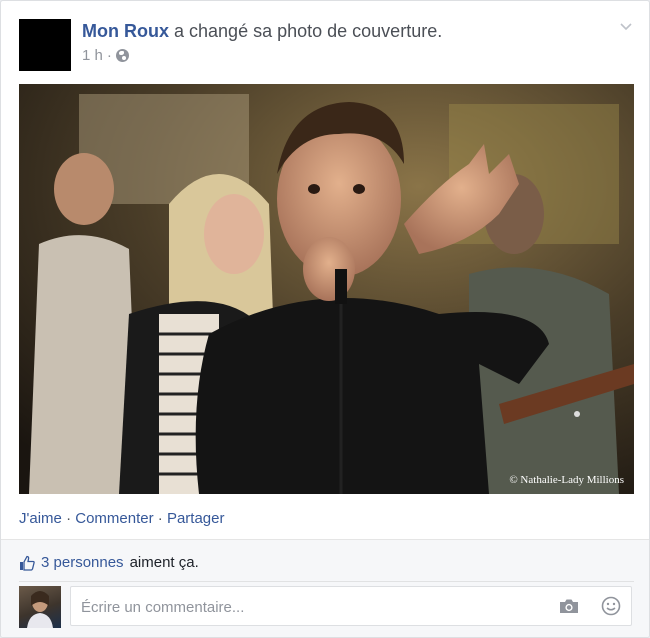  Describe the element at coordinates (125, 31) in the screenshot. I see `author-name: Mon Roux` at that location.